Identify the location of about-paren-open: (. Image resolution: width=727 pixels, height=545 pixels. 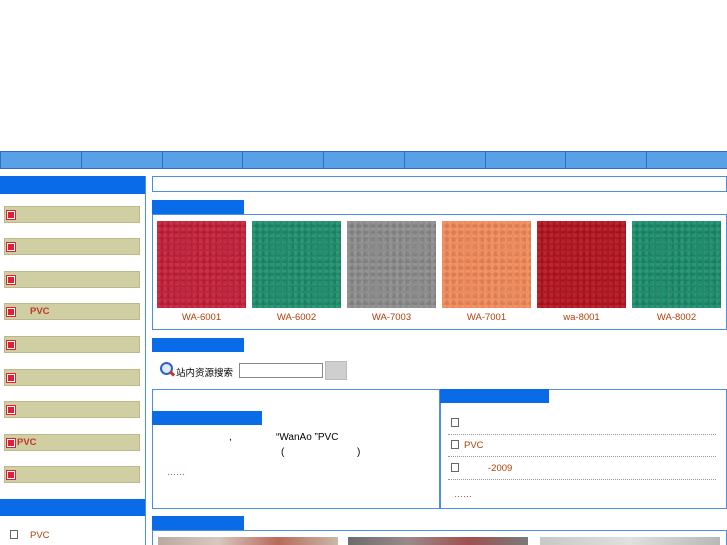
(283, 452).